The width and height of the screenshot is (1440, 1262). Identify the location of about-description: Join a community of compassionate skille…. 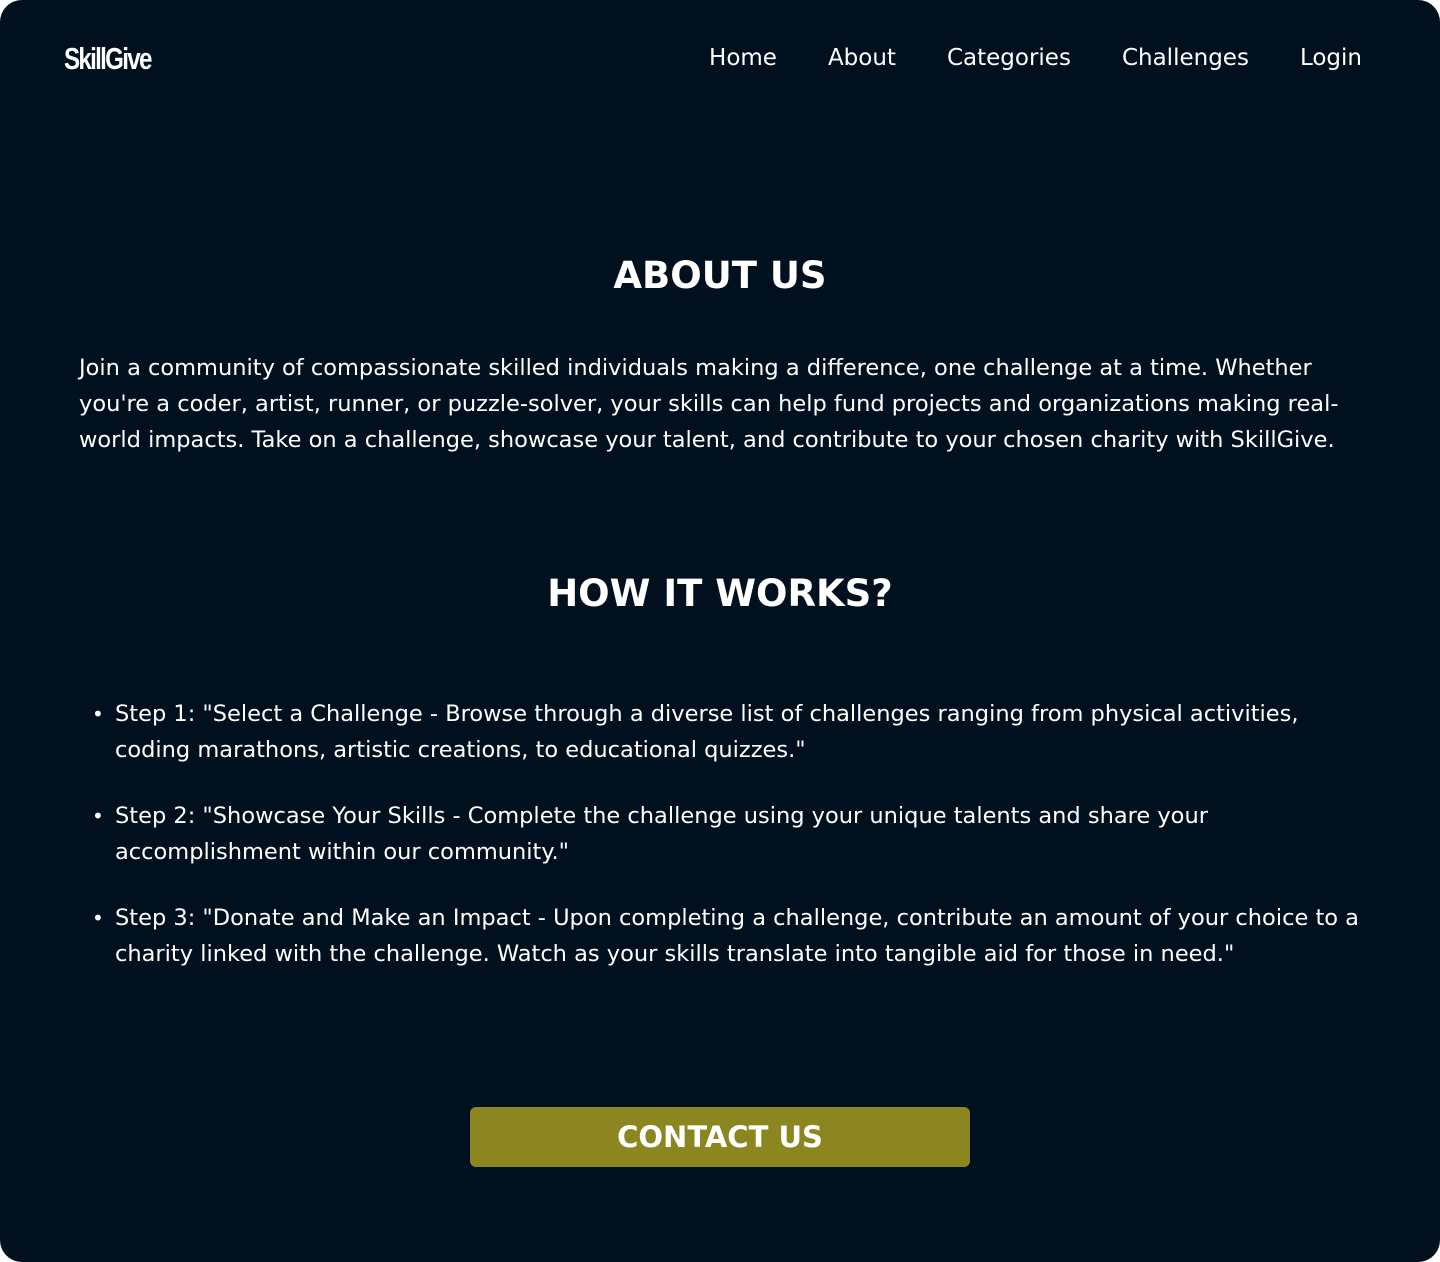
(709, 404).